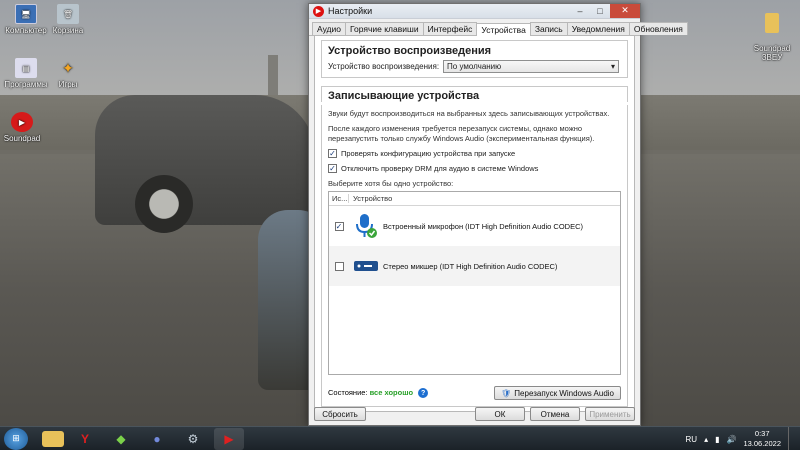 Image resolution: width=800 pixels, height=450 pixels. What do you see at coordinates (339, 226) in the screenshot?
I see `device-checkbox-checked: ✓` at bounding box center [339, 226].